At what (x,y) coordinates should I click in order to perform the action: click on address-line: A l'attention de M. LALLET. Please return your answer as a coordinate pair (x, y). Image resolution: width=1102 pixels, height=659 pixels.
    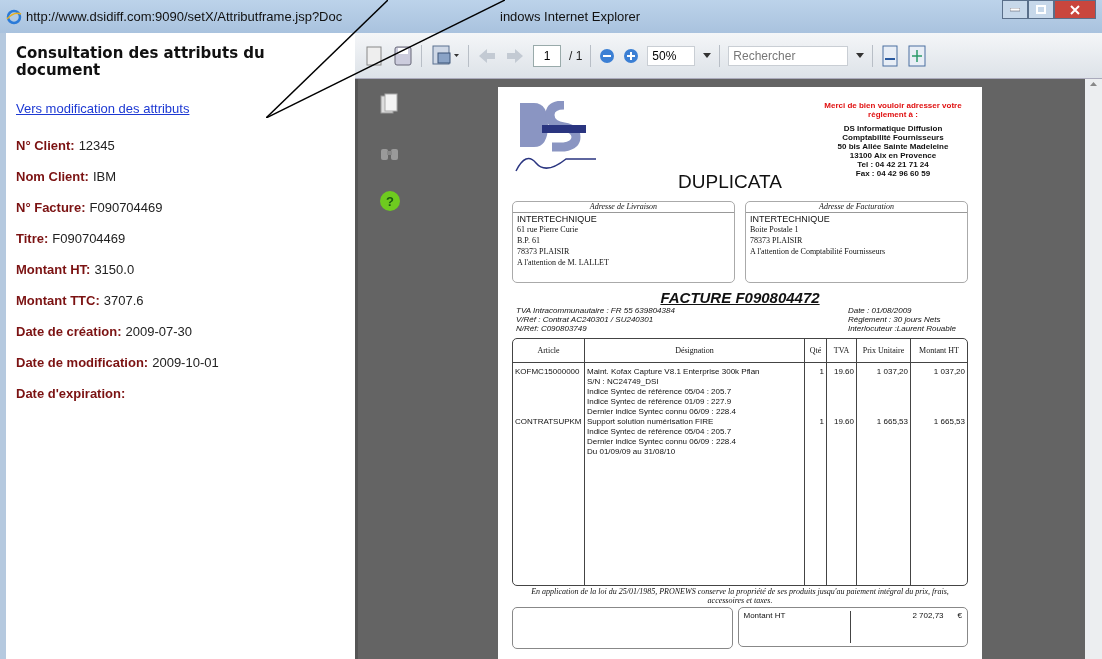
    Looking at the image, I should click on (563, 262).